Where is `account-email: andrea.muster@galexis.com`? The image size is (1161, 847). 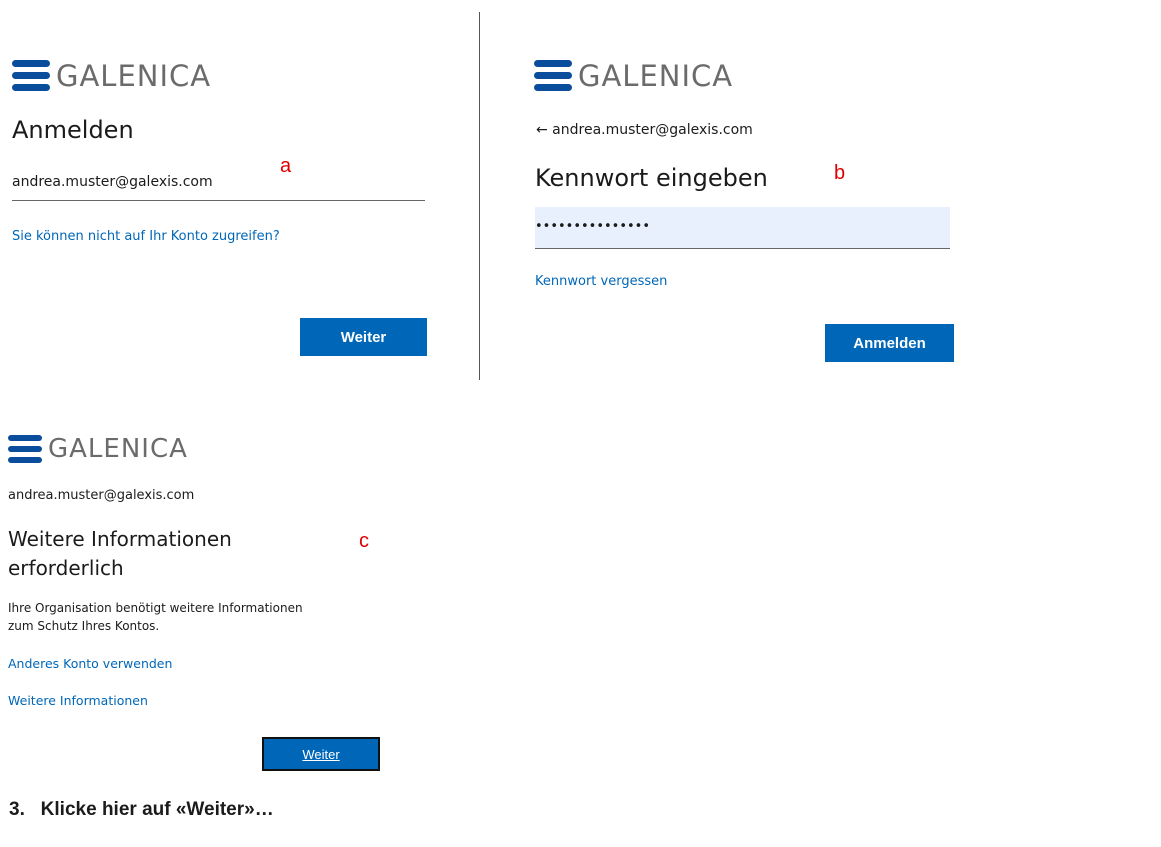 account-email: andrea.muster@galexis.com is located at coordinates (101, 495).